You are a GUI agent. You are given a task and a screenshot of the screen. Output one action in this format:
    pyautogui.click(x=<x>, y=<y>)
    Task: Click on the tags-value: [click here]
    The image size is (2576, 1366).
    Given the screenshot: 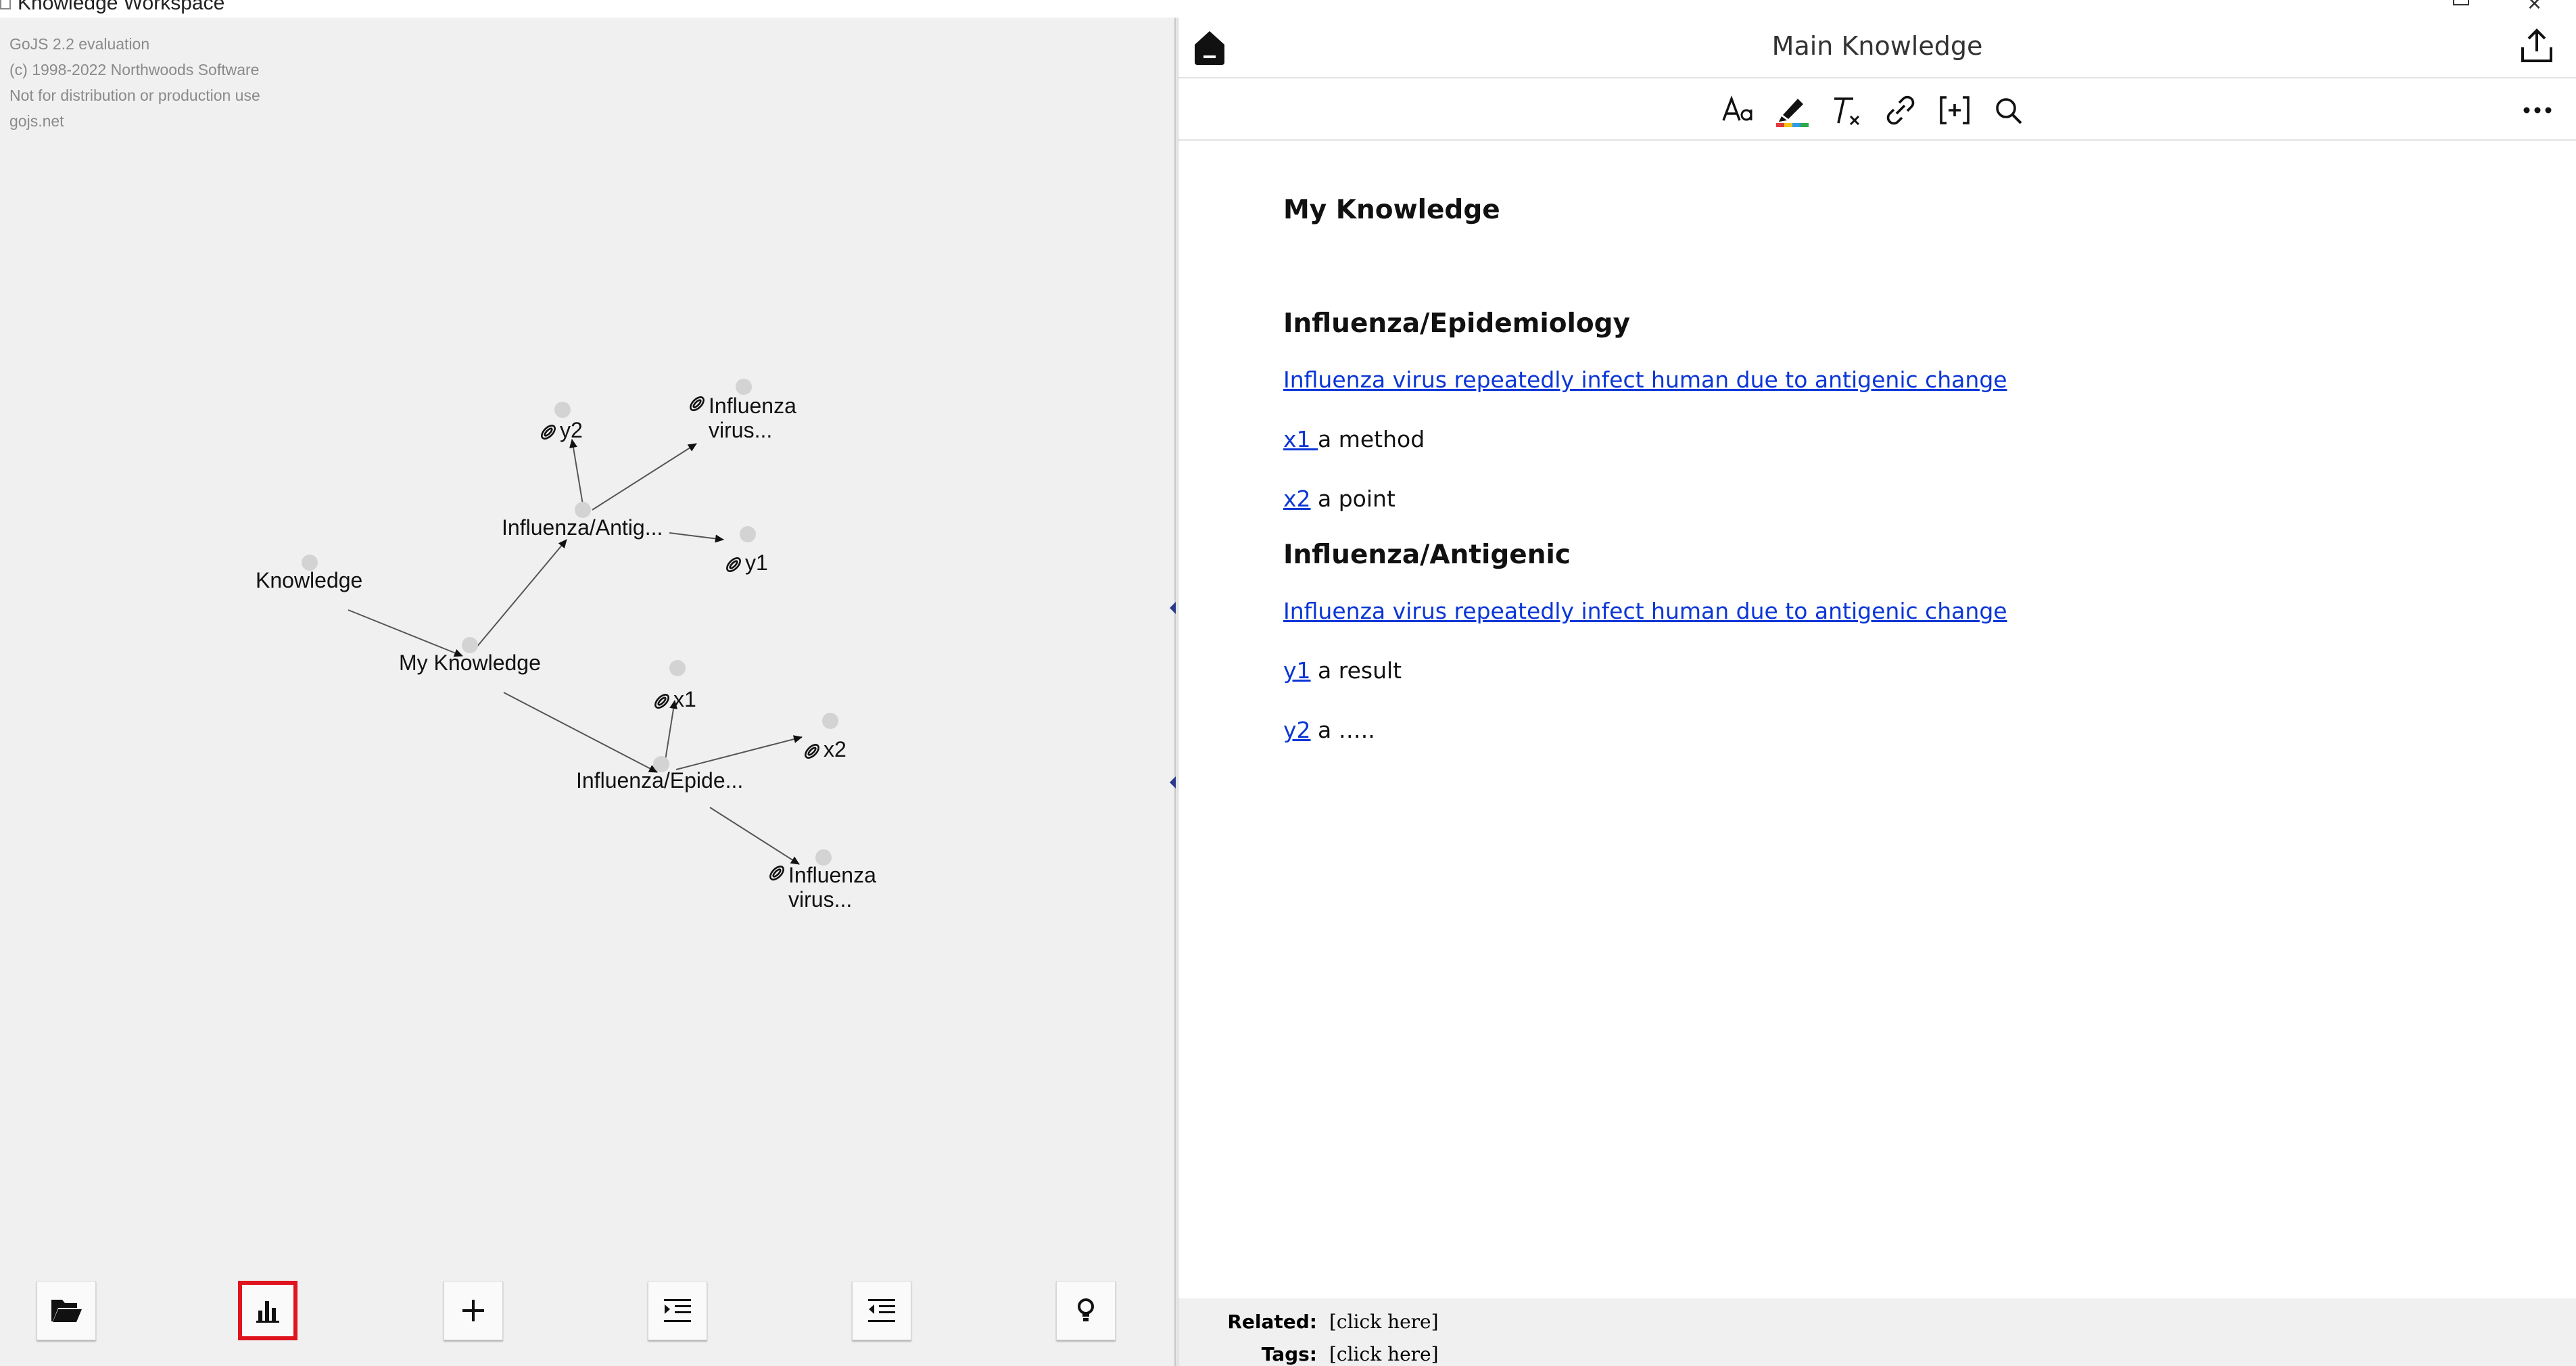 What is the action you would take?
    pyautogui.click(x=1384, y=1354)
    